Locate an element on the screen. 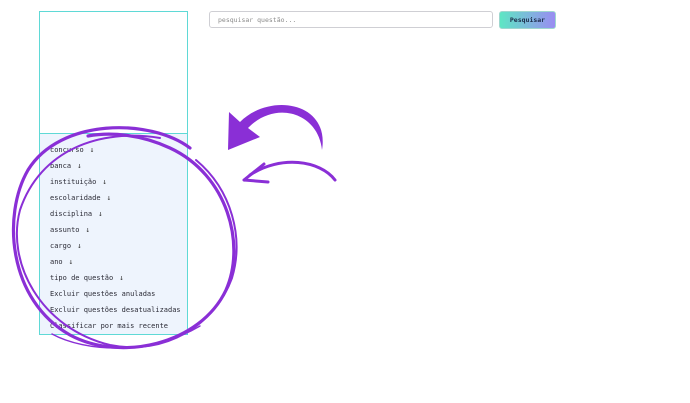 The width and height of the screenshot is (690, 403). option-excluir-desatualizadas: Excluir questões desatualizadas is located at coordinates (115, 310).